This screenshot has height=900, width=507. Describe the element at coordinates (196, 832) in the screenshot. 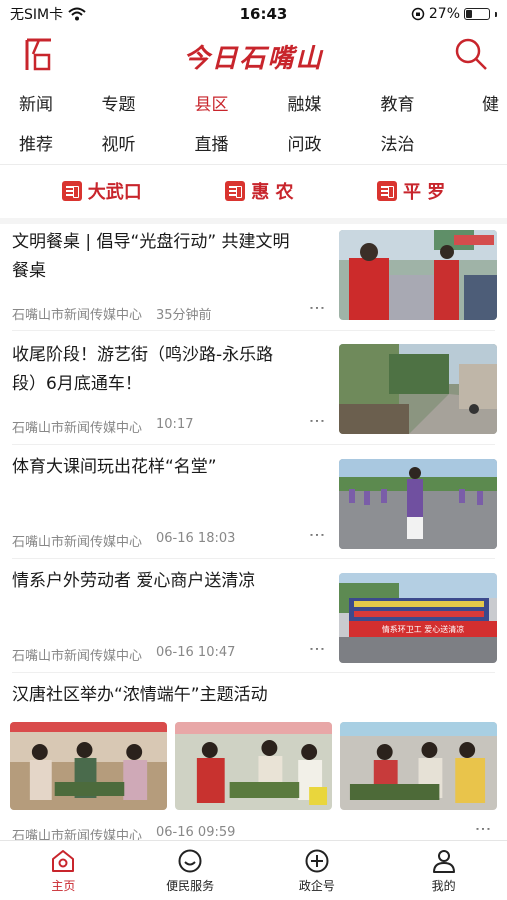

I see `news-time: 06-16 09:59` at that location.